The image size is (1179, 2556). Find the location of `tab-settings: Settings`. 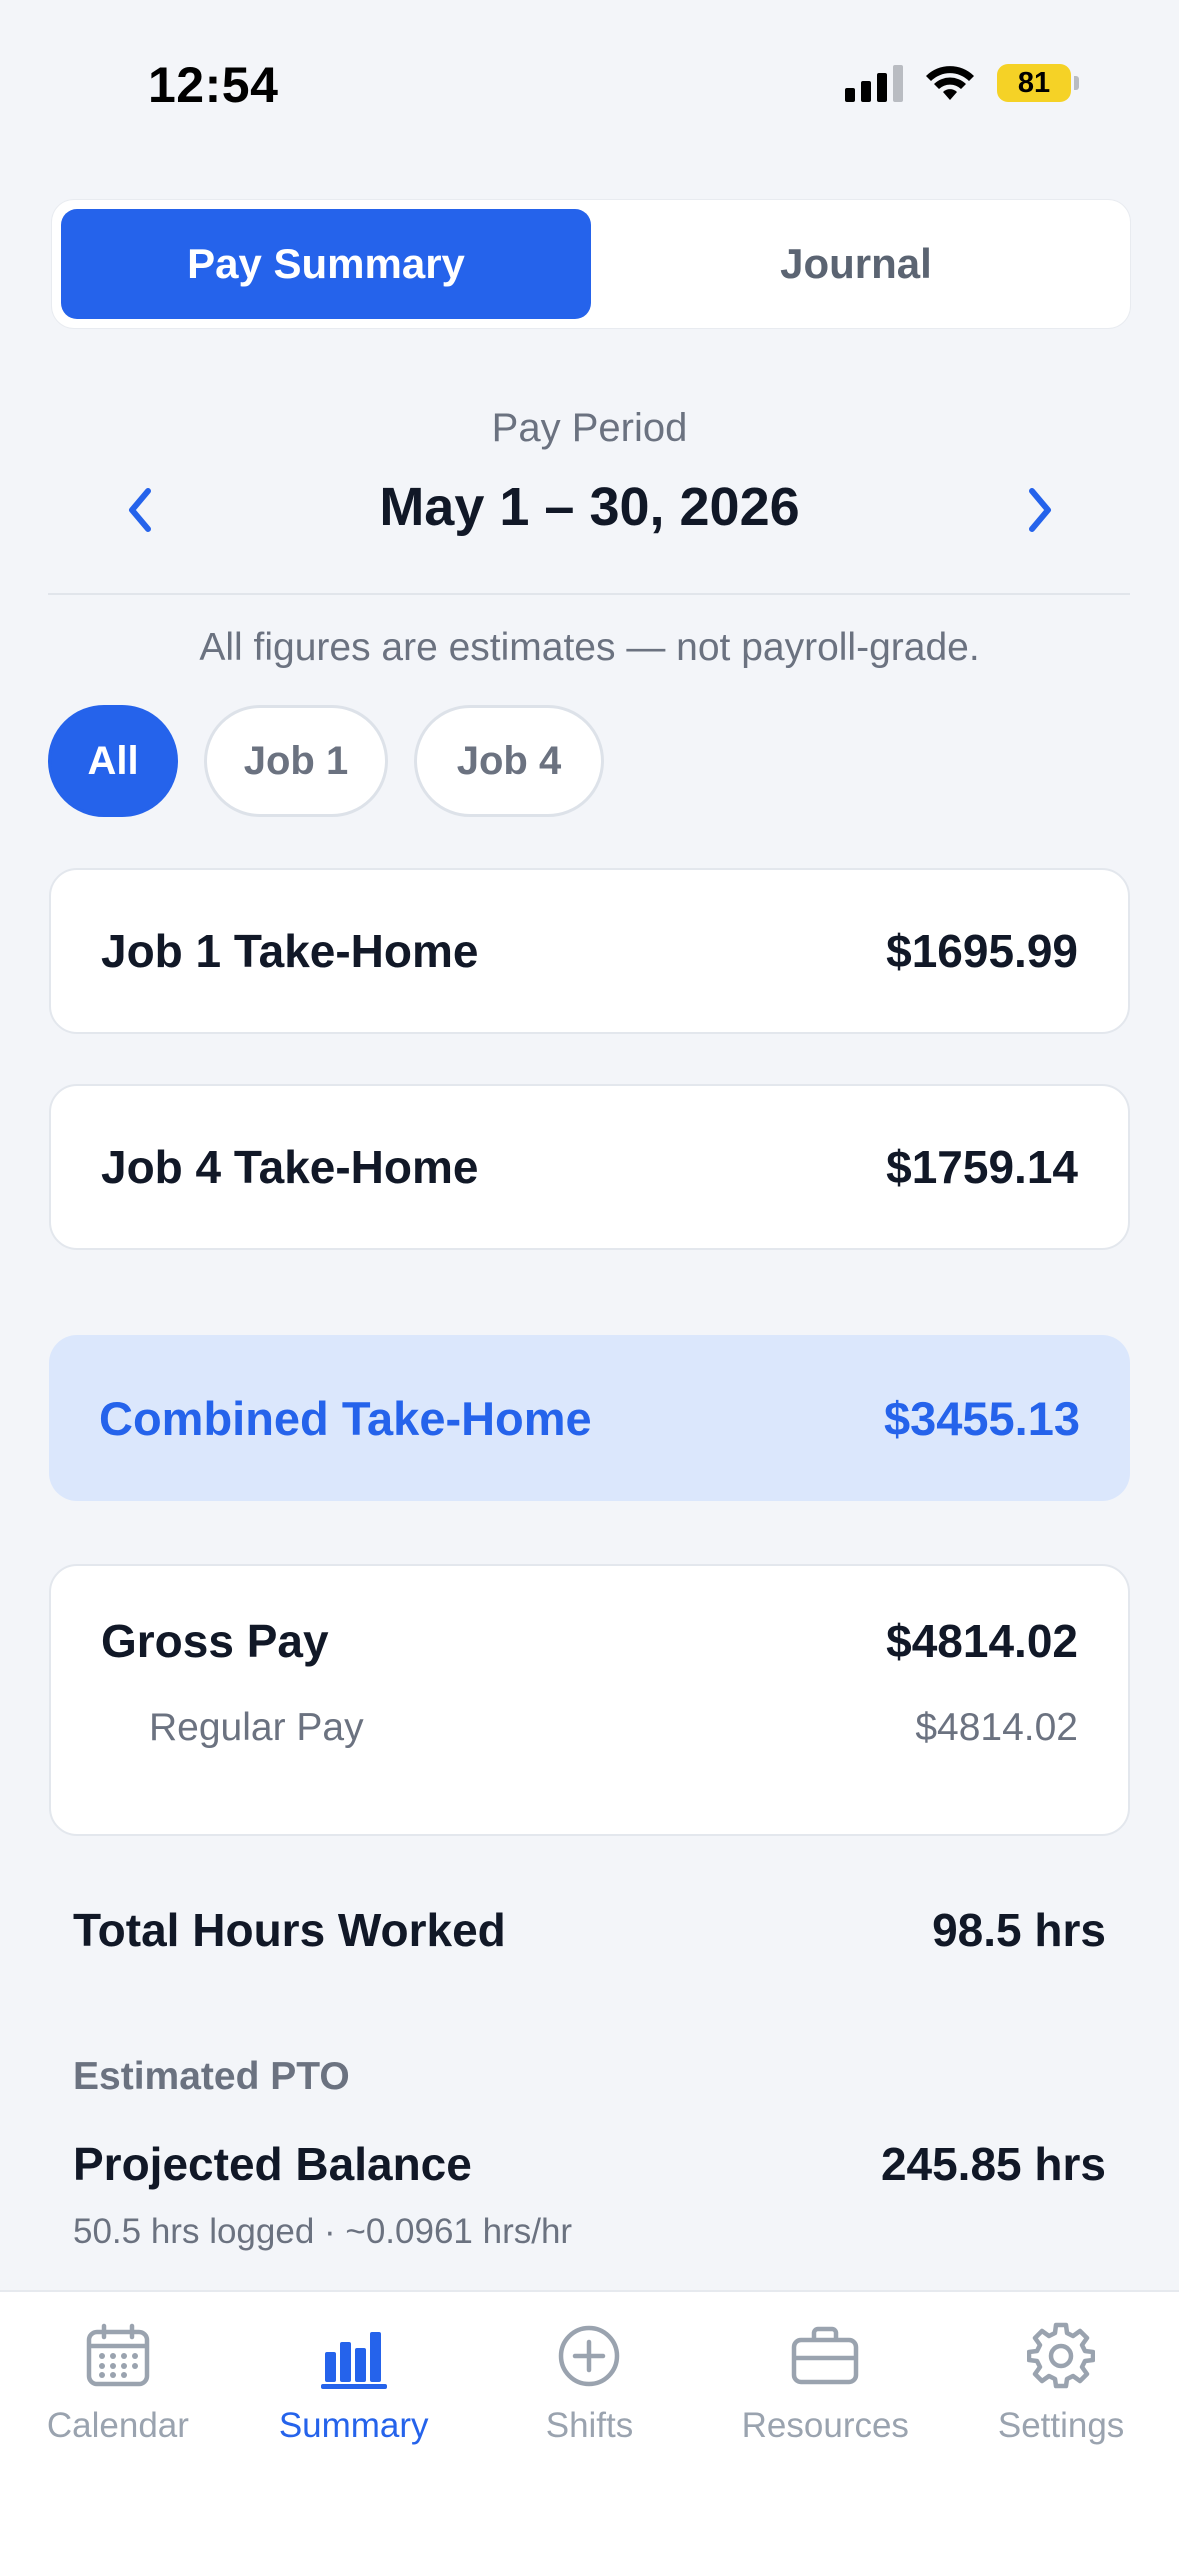

tab-settings: Settings is located at coordinates (1061, 2424).